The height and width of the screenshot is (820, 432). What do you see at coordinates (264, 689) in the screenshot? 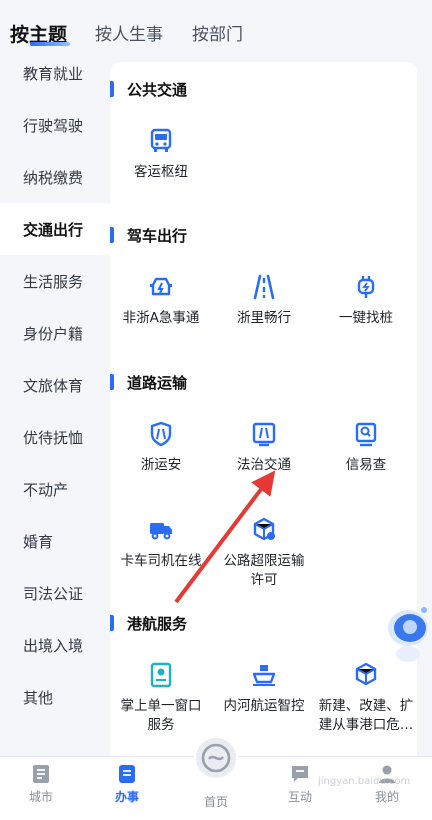
I see `service-tile-inland-shipping: 内河航运智控` at bounding box center [264, 689].